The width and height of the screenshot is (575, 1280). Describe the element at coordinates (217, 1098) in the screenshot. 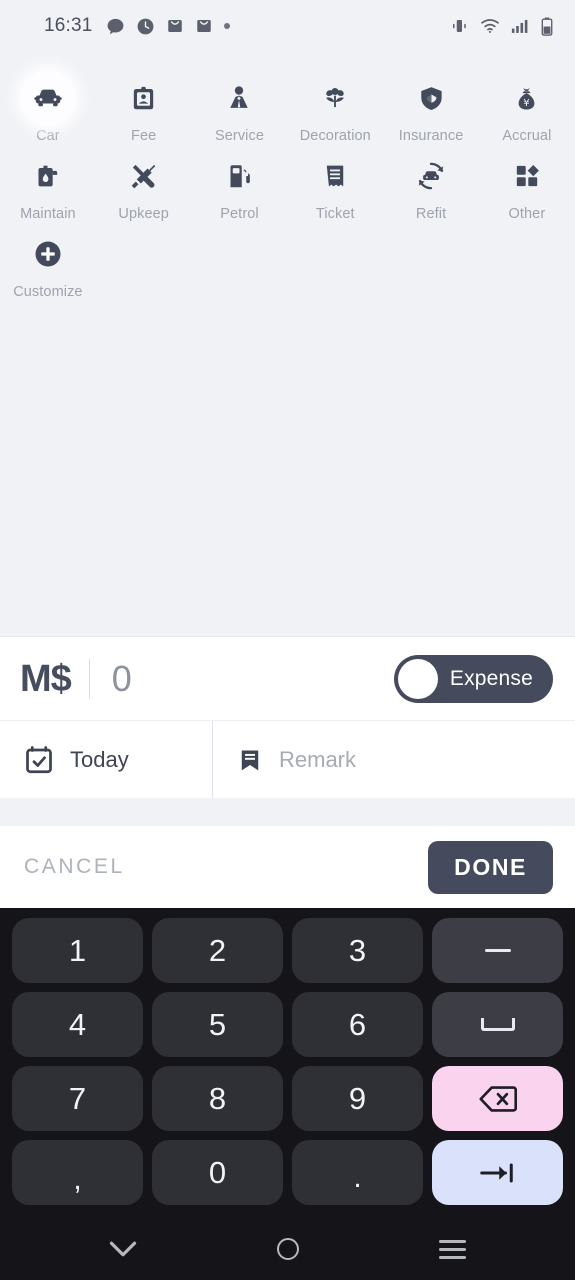

I see `key-8: 8` at that location.